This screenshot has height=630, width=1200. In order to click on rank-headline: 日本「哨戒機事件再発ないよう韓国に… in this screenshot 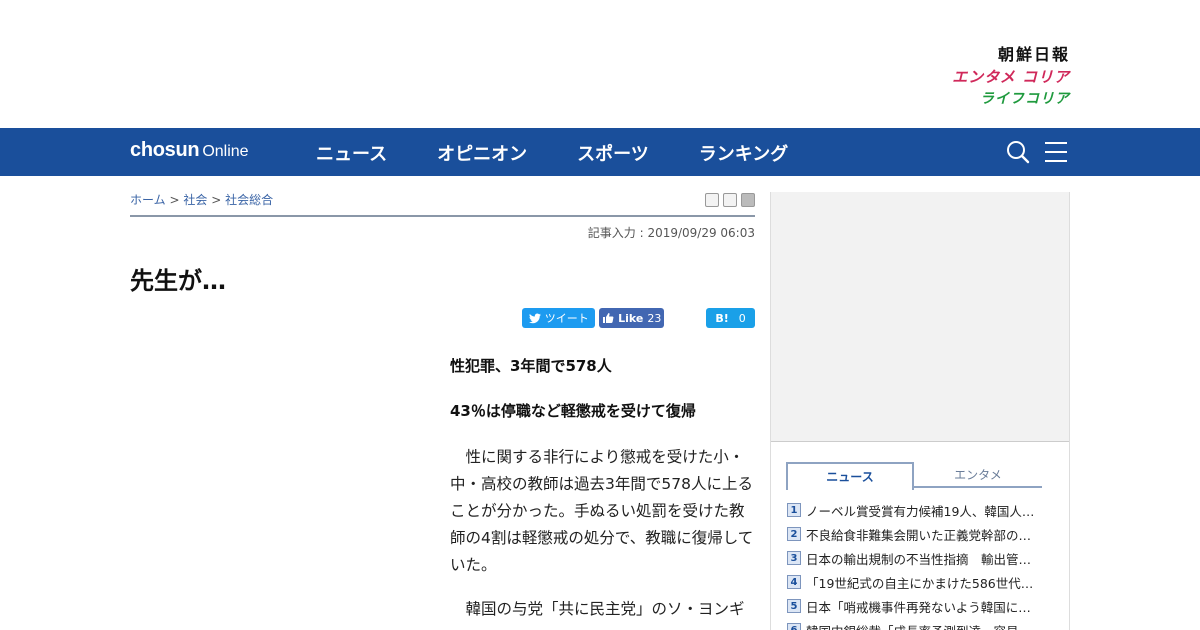, I will do `click(918, 607)`.